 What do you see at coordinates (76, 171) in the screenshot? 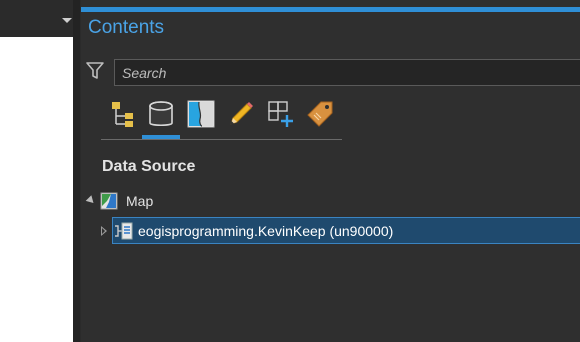
I see `pane-splitter` at bounding box center [76, 171].